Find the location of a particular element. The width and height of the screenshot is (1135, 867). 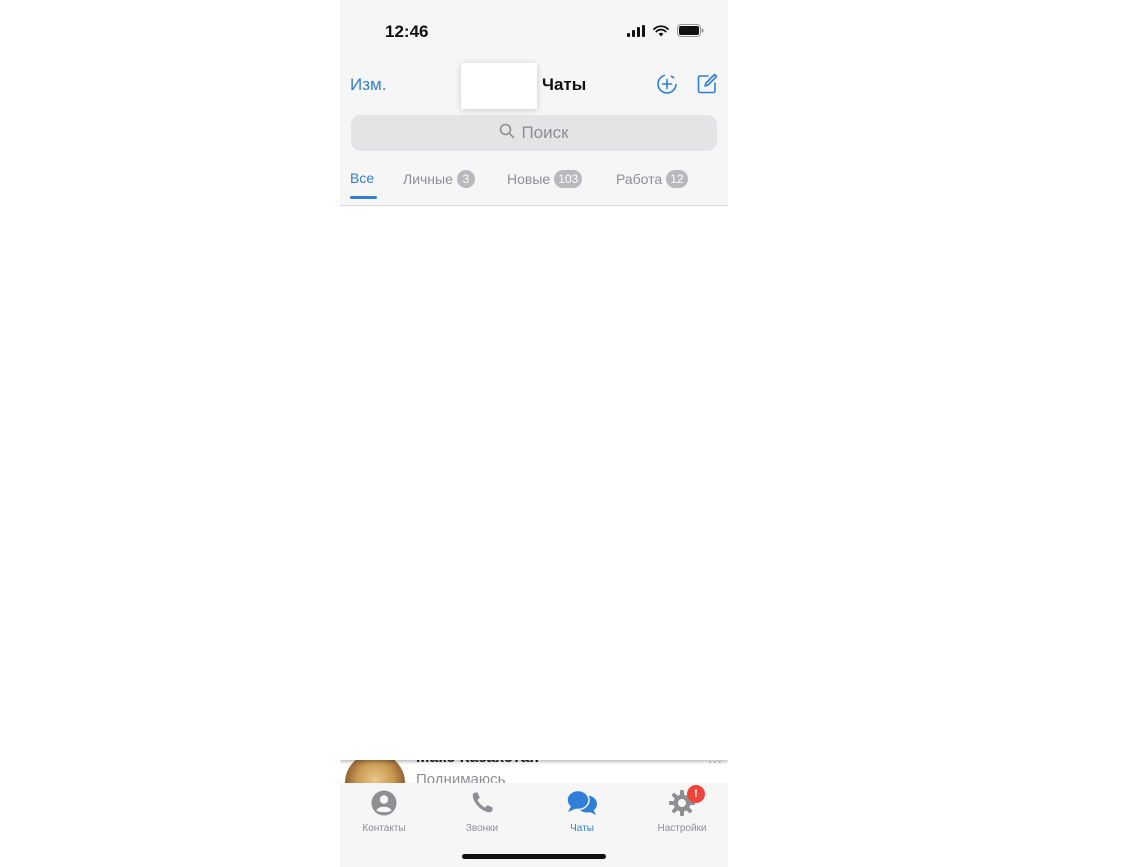

wifi-icon is located at coordinates (661, 33).